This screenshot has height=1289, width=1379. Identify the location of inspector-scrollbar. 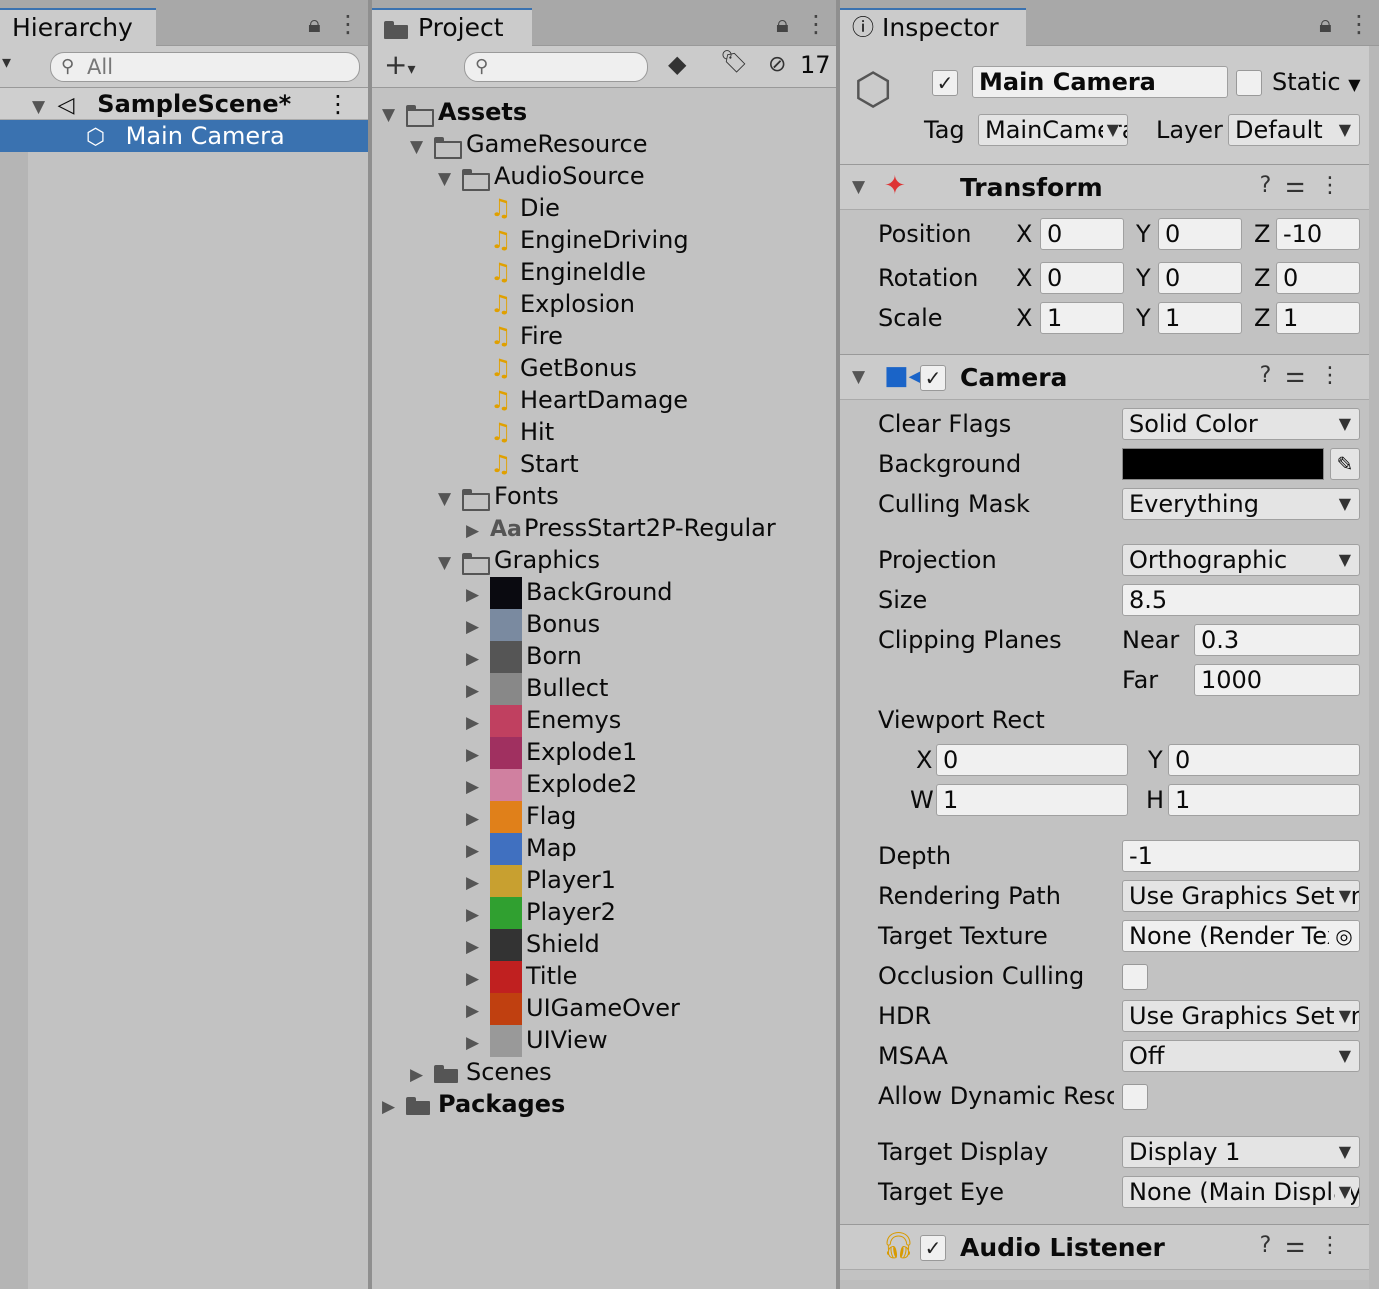
(1374, 667).